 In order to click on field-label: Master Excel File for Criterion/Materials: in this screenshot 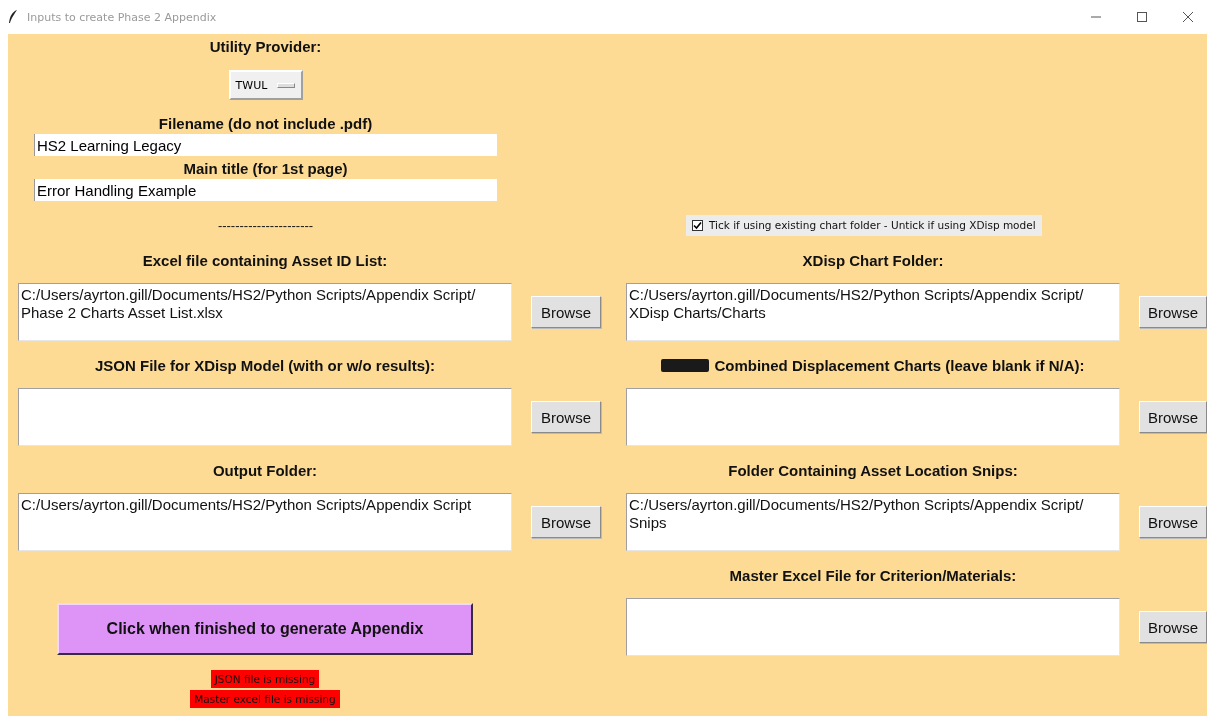, I will do `click(873, 575)`.